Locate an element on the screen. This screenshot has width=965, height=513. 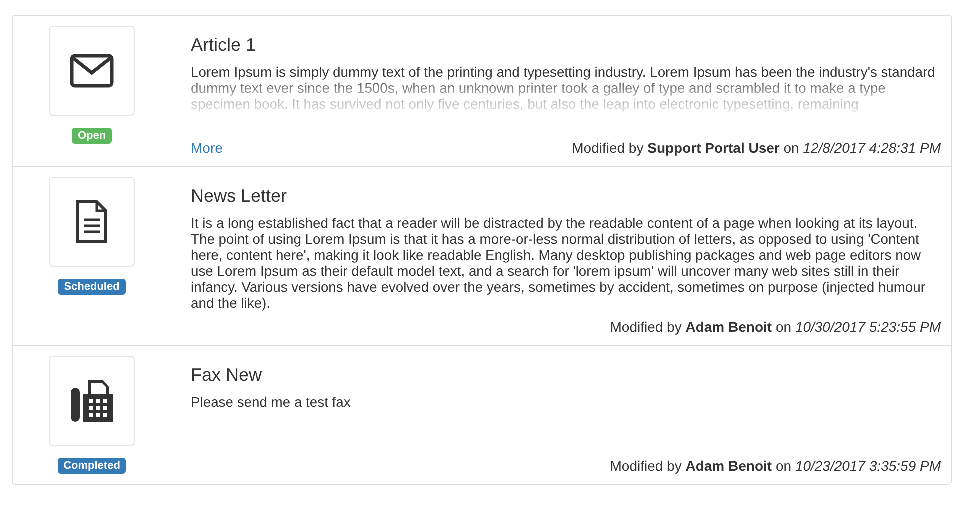
item-text: Please send me a test fax is located at coordinates (271, 402).